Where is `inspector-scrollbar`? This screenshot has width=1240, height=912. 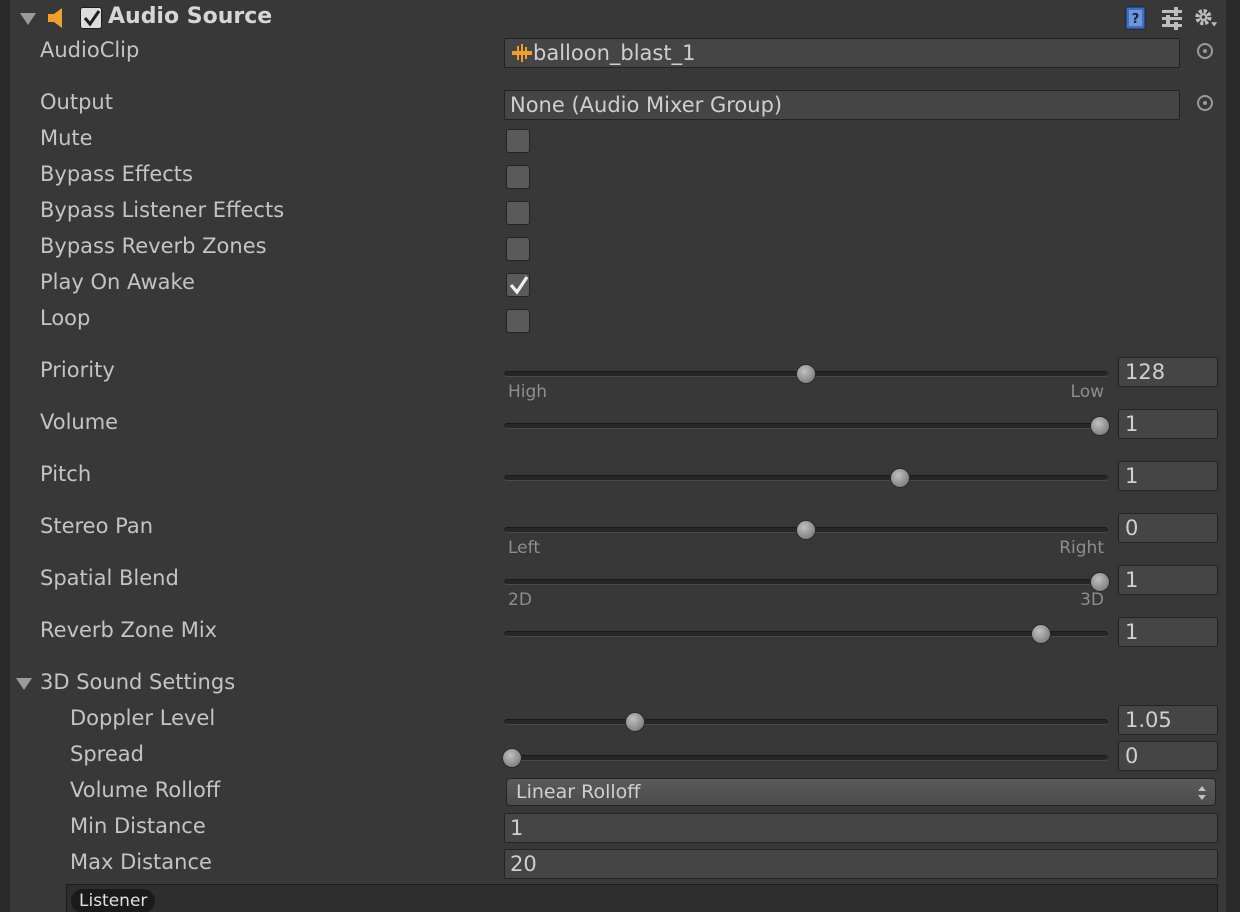 inspector-scrollbar is located at coordinates (1233, 456).